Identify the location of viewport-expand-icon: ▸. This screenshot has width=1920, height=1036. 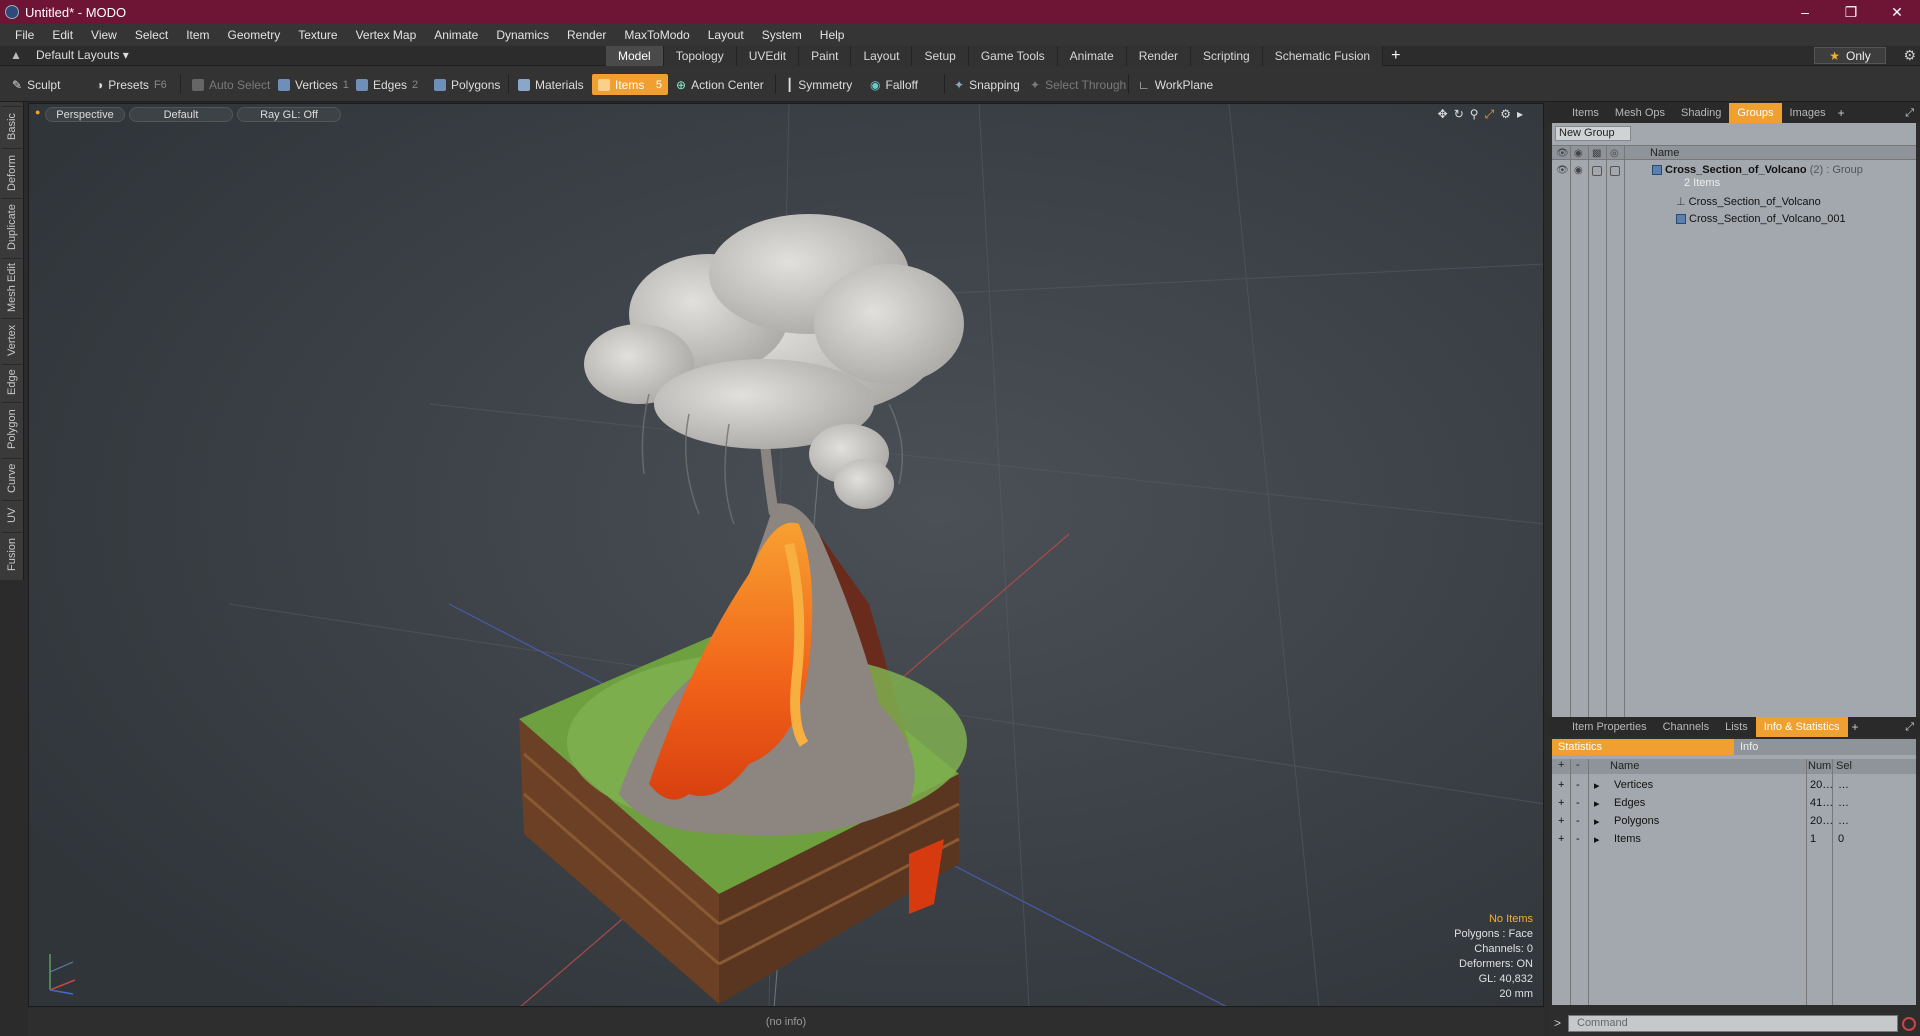
(1520, 114).